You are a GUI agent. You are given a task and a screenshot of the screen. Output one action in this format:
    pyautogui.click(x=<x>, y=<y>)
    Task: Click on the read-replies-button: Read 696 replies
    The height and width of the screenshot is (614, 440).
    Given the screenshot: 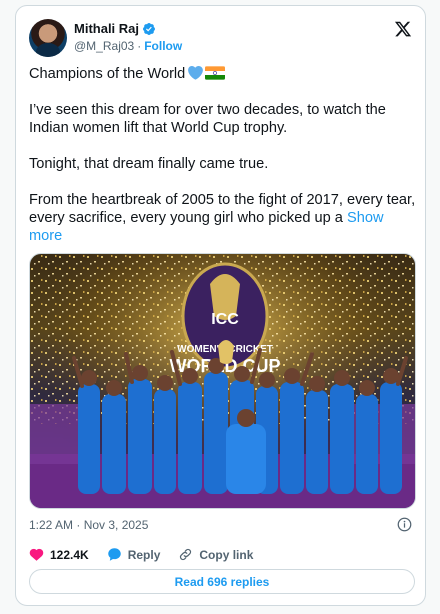 What is the action you would take?
    pyautogui.click(x=222, y=581)
    